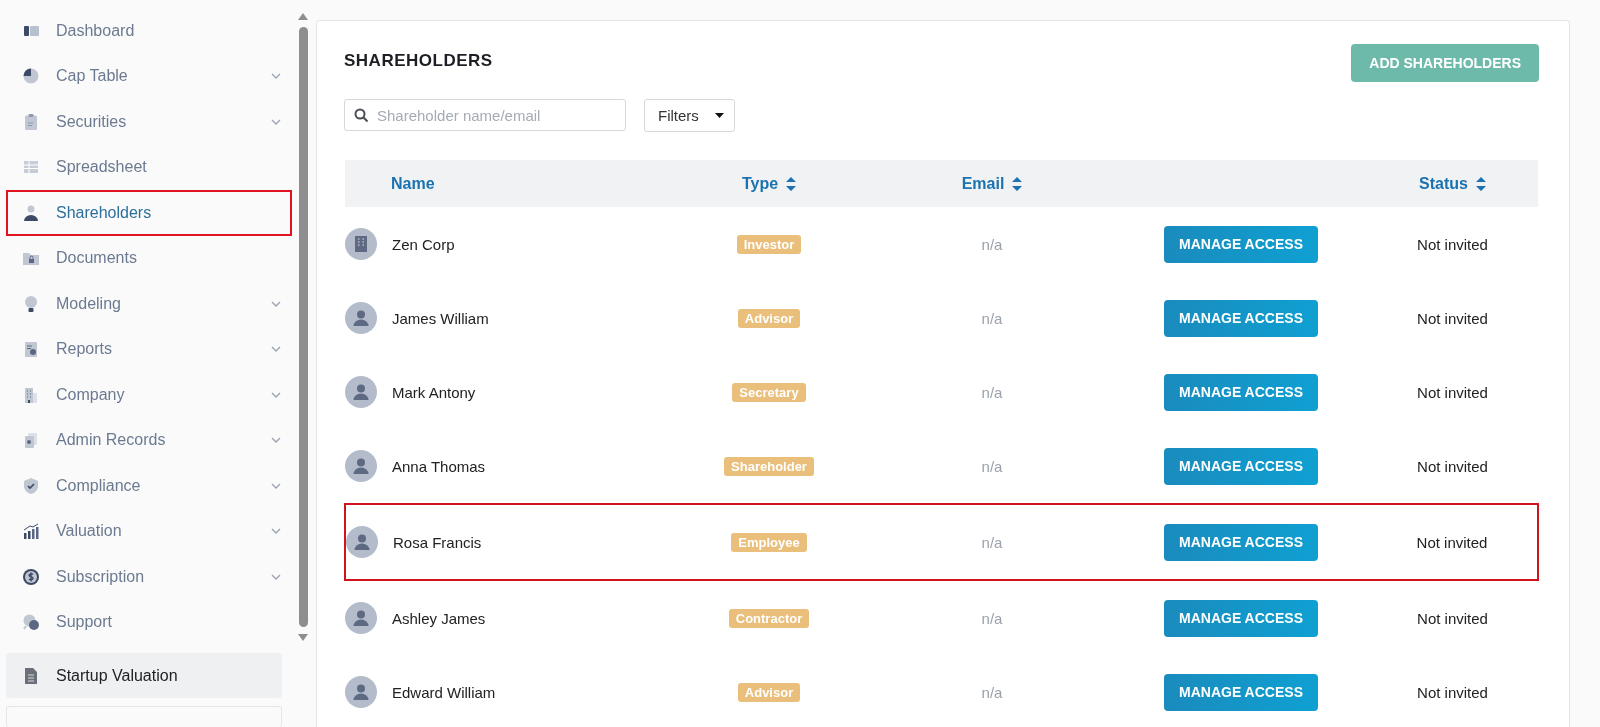  What do you see at coordinates (413, 183) in the screenshot?
I see `column-header: Name` at bounding box center [413, 183].